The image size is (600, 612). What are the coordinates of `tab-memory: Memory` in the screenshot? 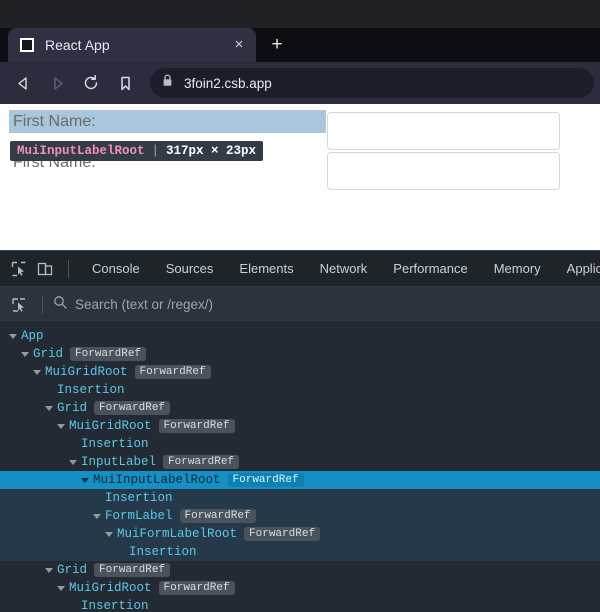 It's located at (517, 269).